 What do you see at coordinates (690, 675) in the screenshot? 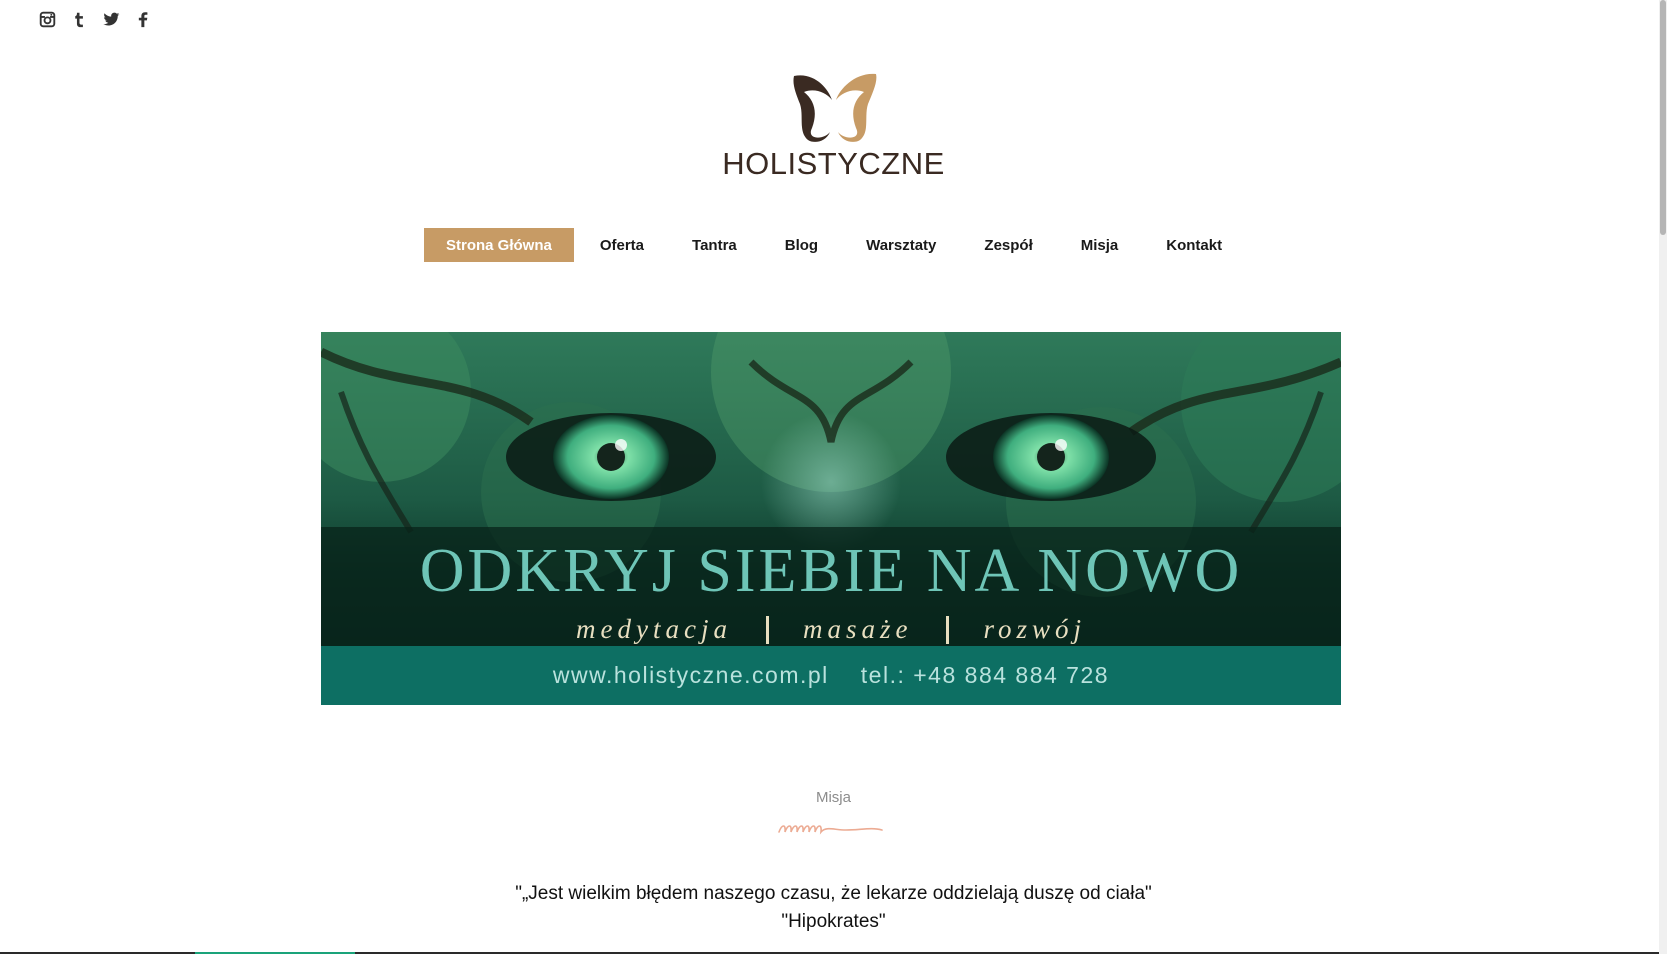
I see `banner-website: www.holistyczne.com.pl` at bounding box center [690, 675].